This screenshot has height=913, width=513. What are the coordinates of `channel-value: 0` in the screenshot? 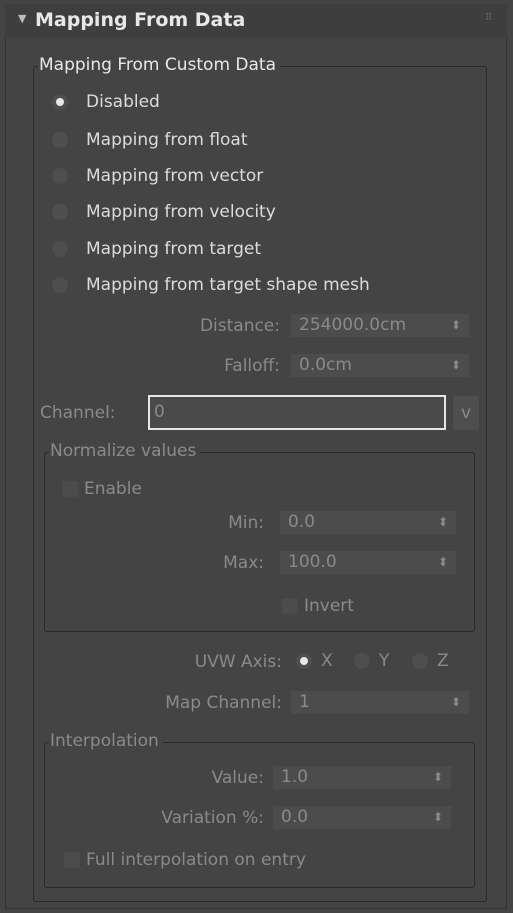 It's located at (159, 412).